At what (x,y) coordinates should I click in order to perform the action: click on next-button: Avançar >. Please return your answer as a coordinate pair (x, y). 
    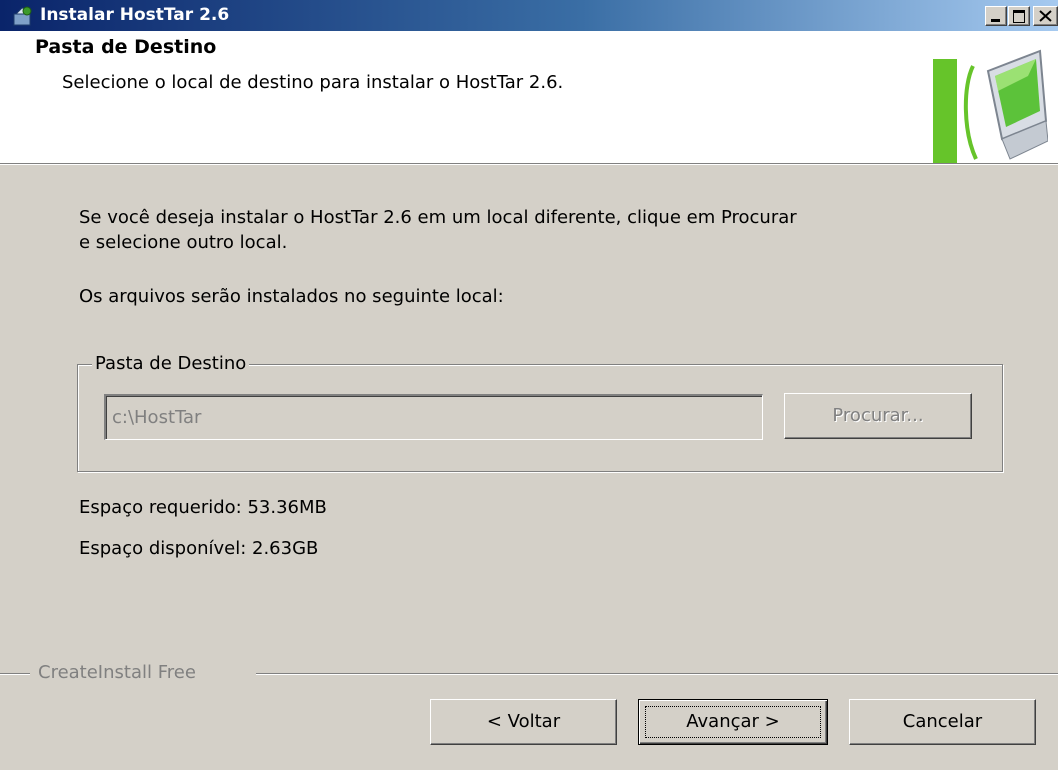
    Looking at the image, I should click on (733, 722).